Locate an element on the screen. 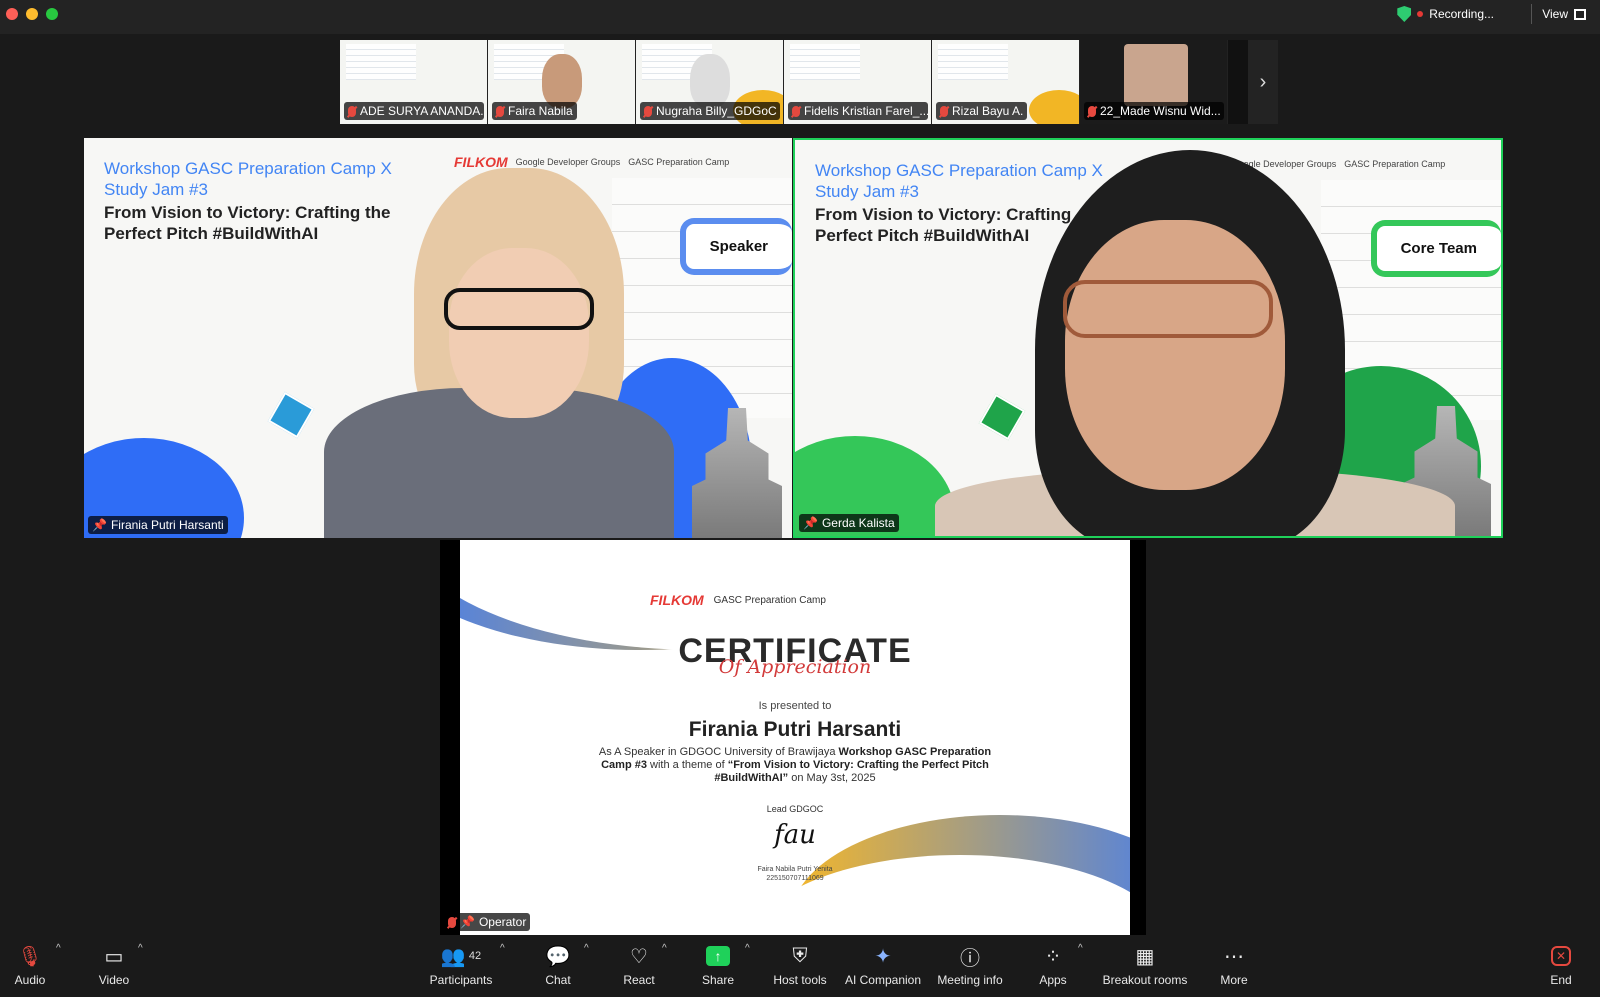 The image size is (1600, 997). apps-button: ⁘ Apps is located at coordinates (1053, 967).